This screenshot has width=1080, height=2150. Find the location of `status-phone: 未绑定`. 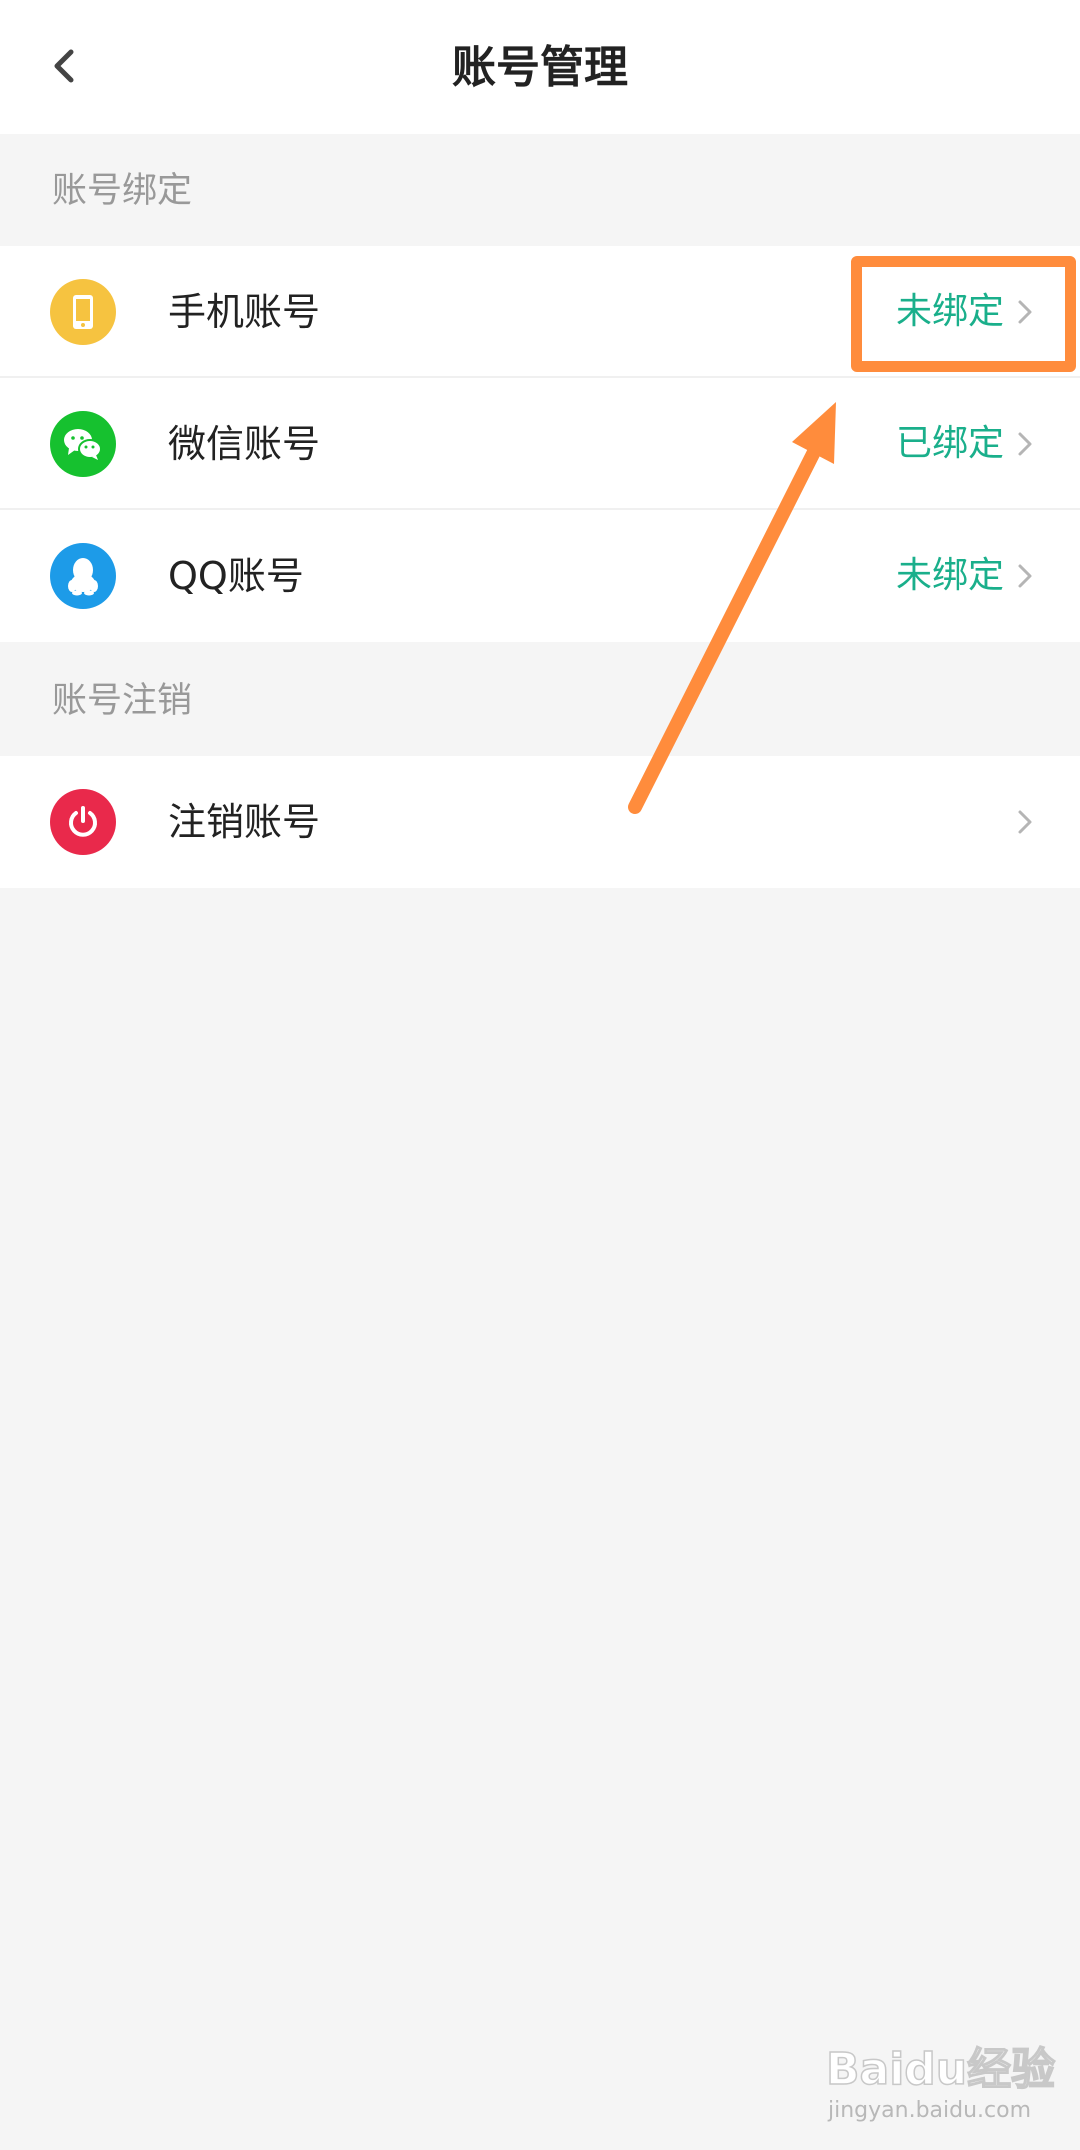

status-phone: 未绑定 is located at coordinates (949, 311).